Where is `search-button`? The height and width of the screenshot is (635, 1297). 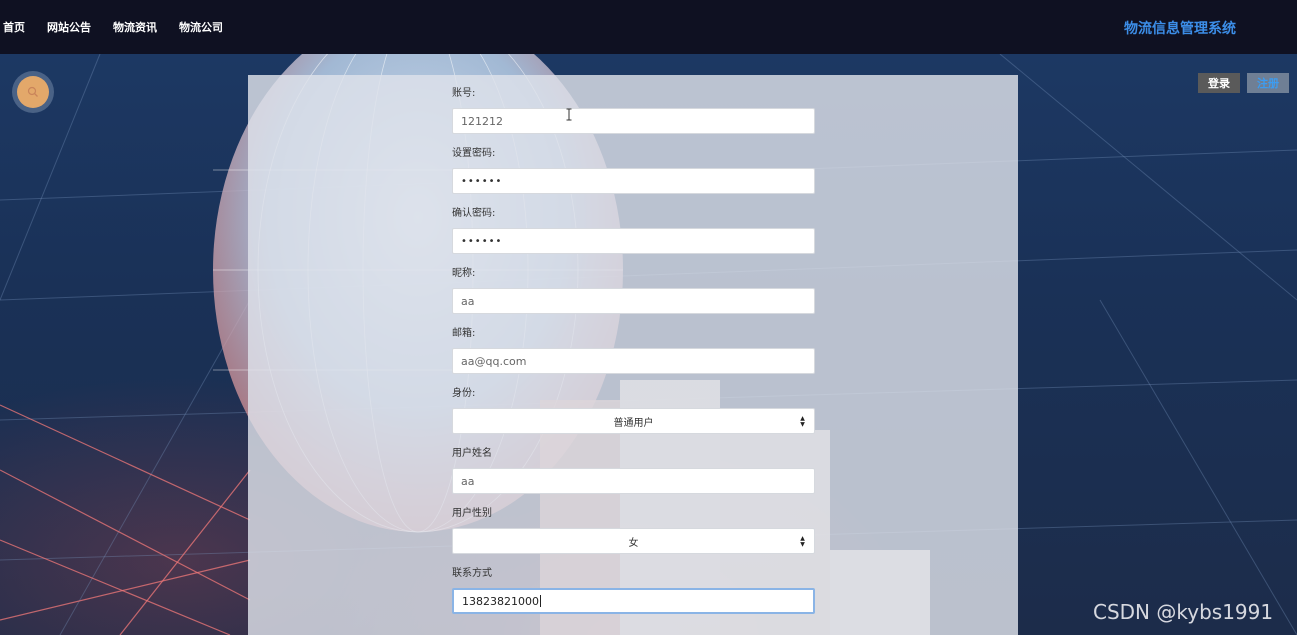
search-button is located at coordinates (33, 92).